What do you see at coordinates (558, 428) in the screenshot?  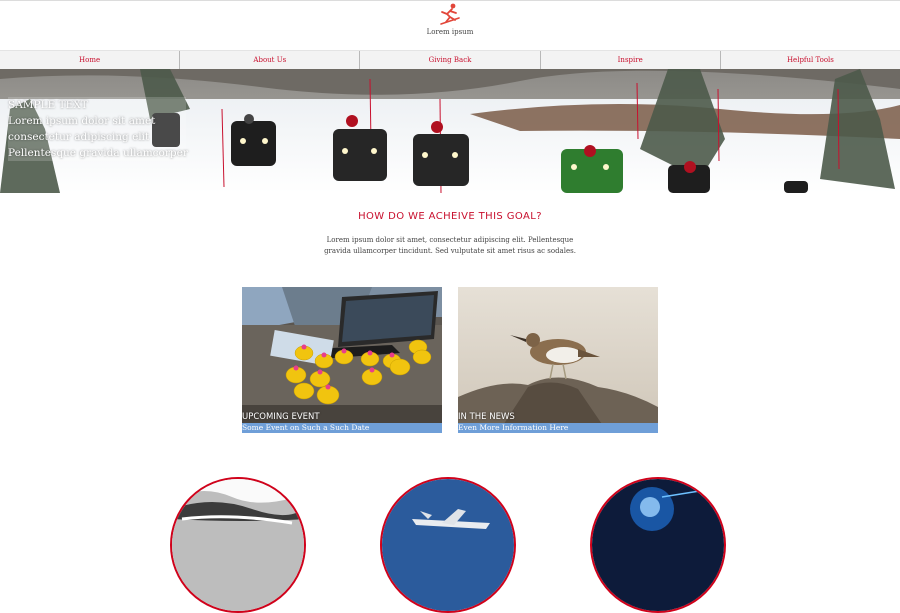 I see `card-subtitle: Even More Information Here` at bounding box center [558, 428].